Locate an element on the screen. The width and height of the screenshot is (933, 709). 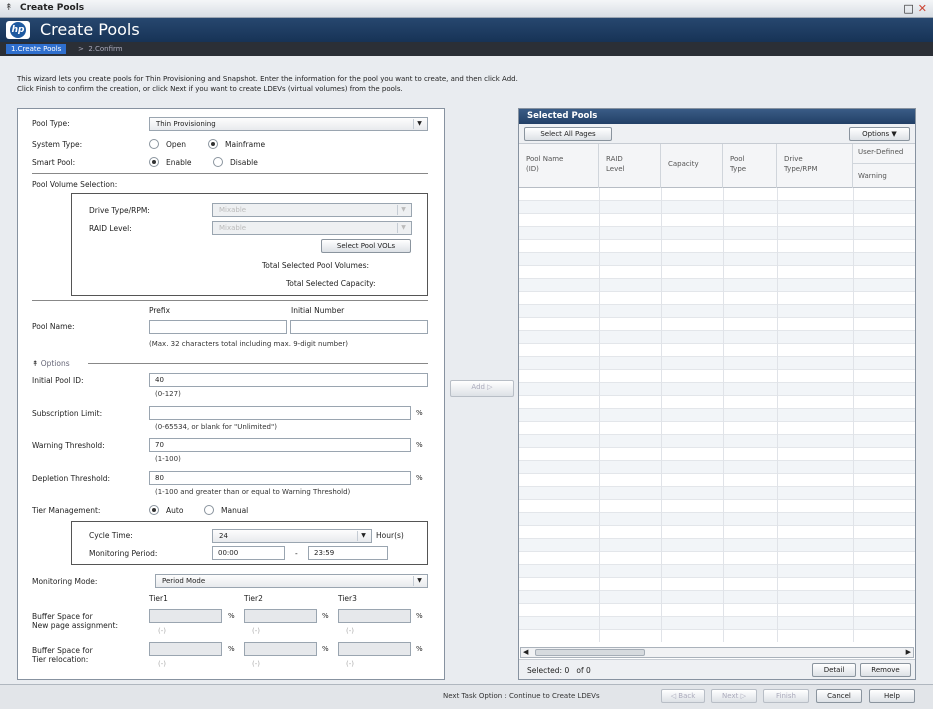
monitoring-mode-value: Period Mode is located at coordinates (184, 581).